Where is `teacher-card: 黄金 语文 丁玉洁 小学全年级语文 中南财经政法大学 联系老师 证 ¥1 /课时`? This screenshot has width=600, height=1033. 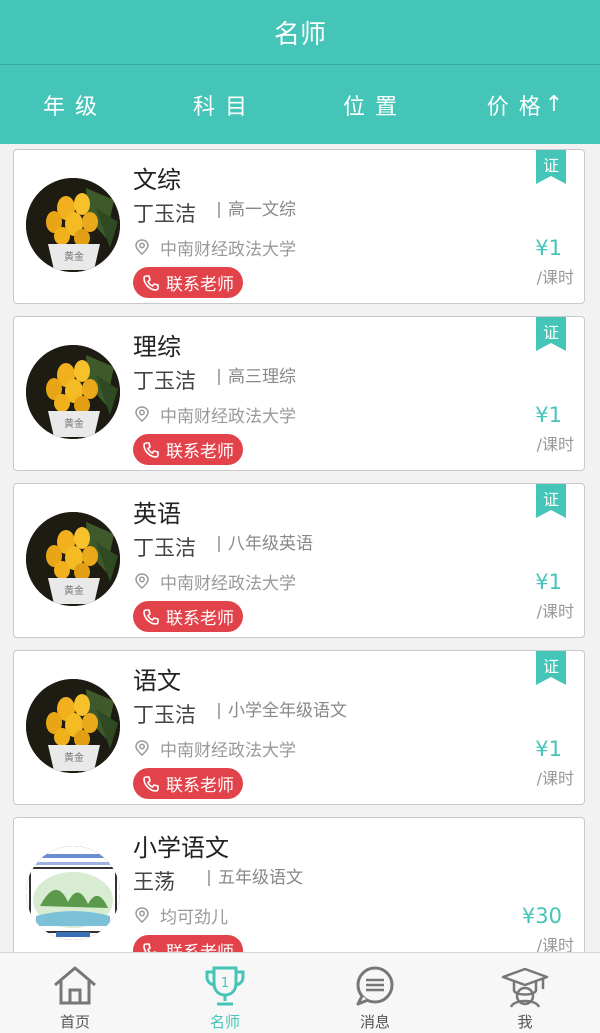 teacher-card: 黄金 语文 丁玉洁 小学全年级语文 中南财经政法大学 联系老师 证 ¥1 /课时 is located at coordinates (299, 727).